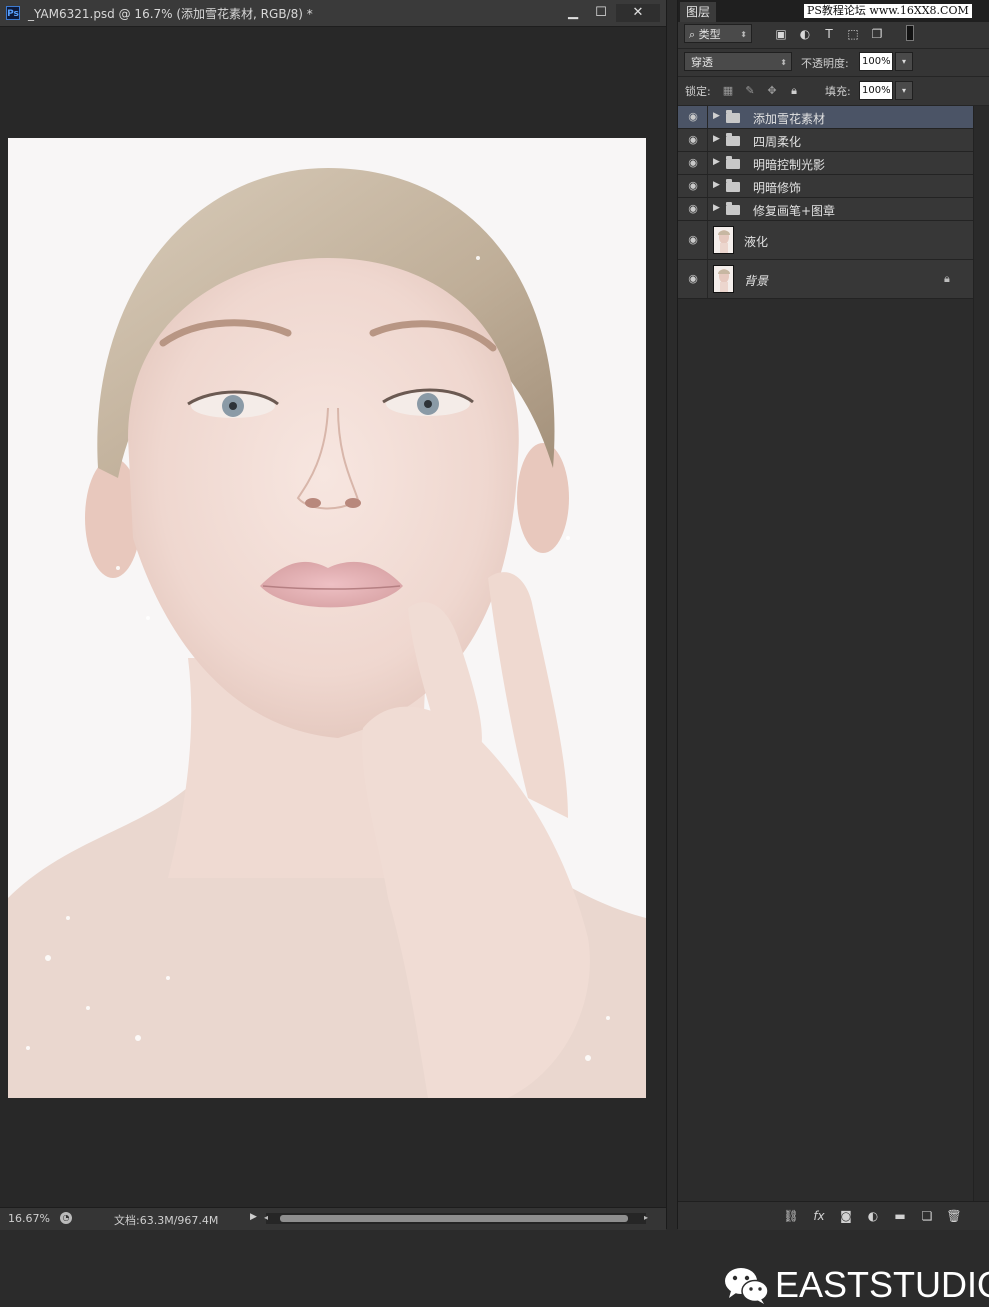 This screenshot has height=1307, width=989. Describe the element at coordinates (646, 1217) in the screenshot. I see `scroll-right-icon: ▸` at that location.